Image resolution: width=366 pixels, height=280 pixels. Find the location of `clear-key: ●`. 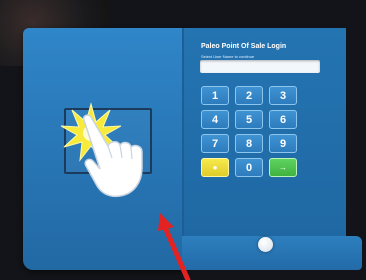

clear-key: ● is located at coordinates (215, 167).